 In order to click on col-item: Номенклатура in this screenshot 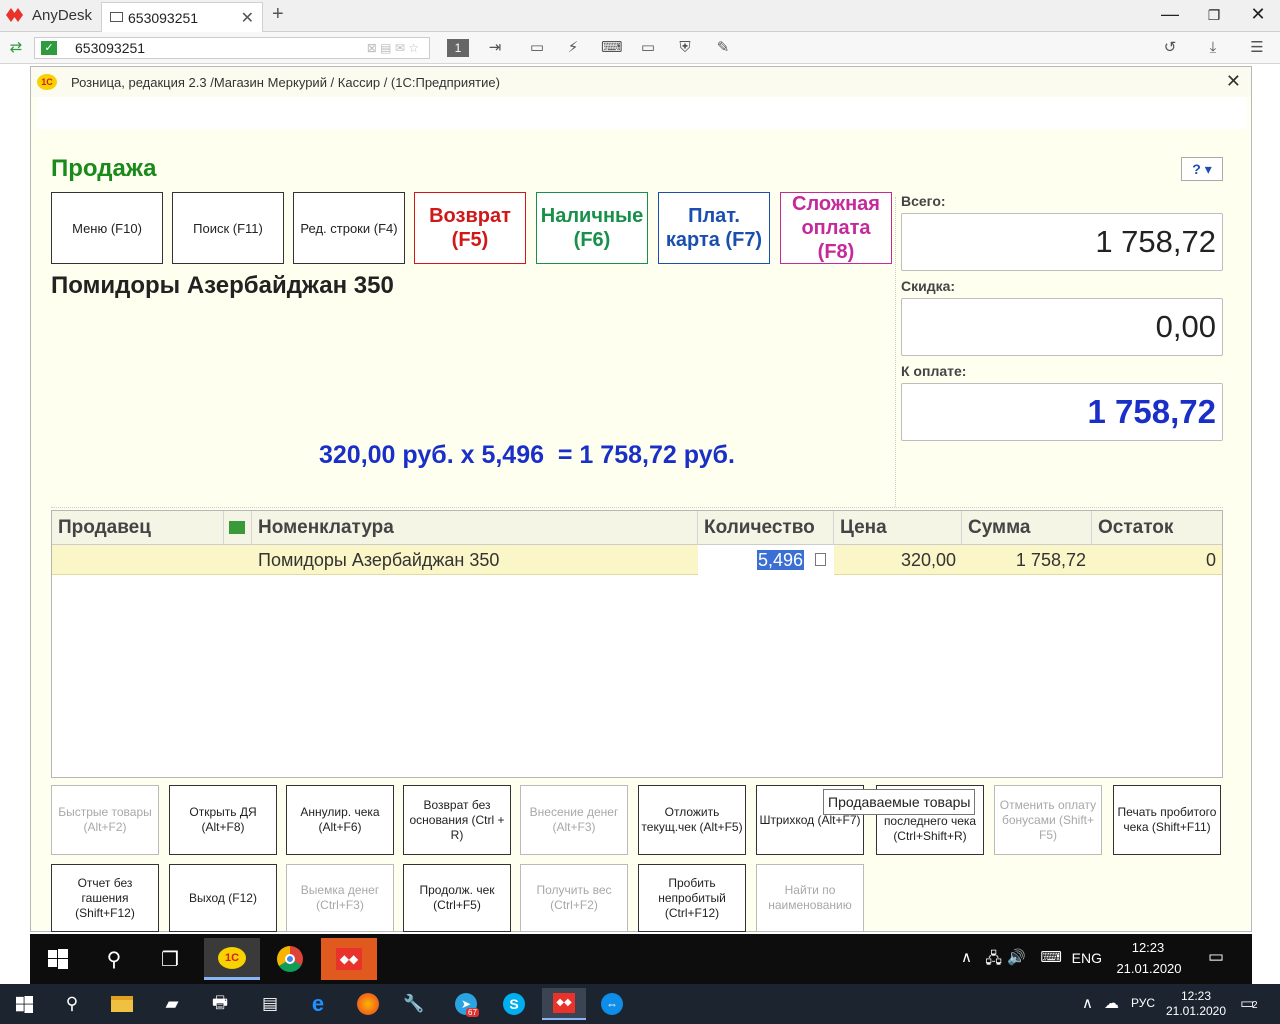, I will do `click(475, 528)`.